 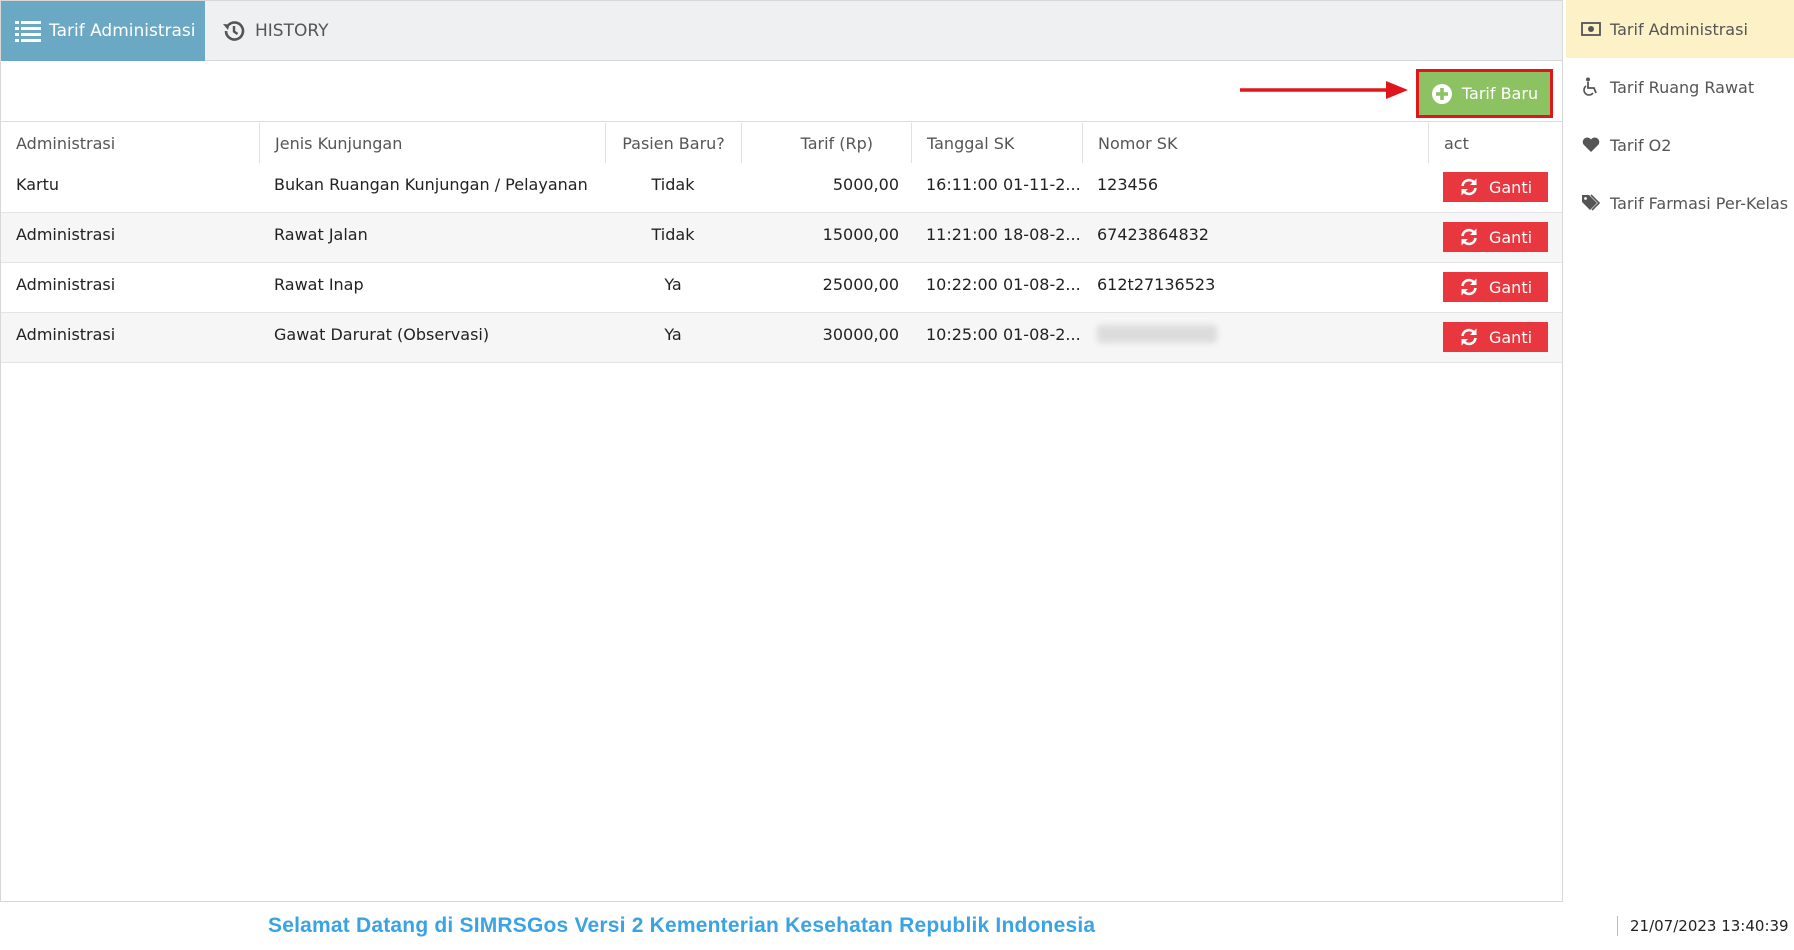 What do you see at coordinates (860, 284) in the screenshot?
I see `cell-tarif: 25000,00` at bounding box center [860, 284].